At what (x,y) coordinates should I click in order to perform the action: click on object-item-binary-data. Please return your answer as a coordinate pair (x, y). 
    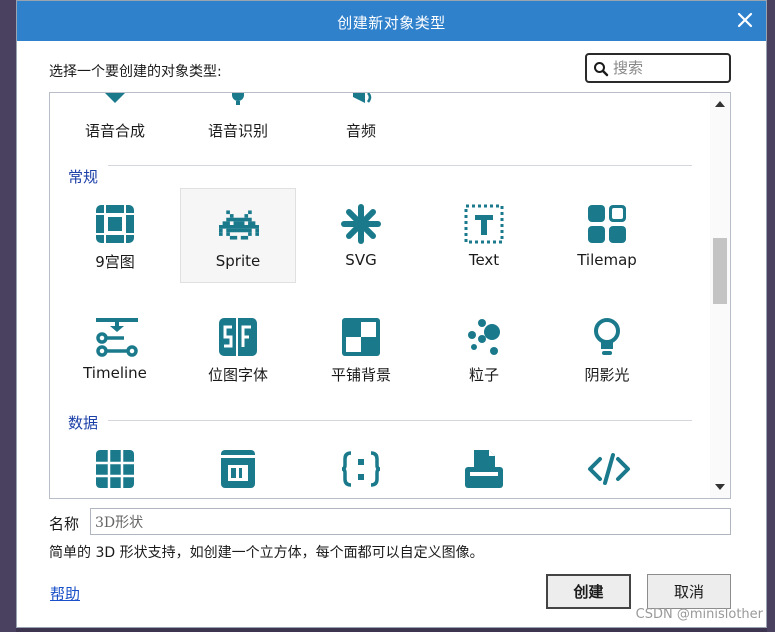
    Looking at the image, I should click on (238, 465).